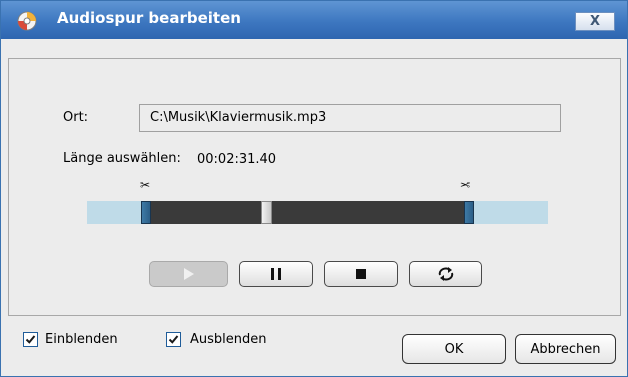 The image size is (628, 377). I want to click on stop-button, so click(361, 274).